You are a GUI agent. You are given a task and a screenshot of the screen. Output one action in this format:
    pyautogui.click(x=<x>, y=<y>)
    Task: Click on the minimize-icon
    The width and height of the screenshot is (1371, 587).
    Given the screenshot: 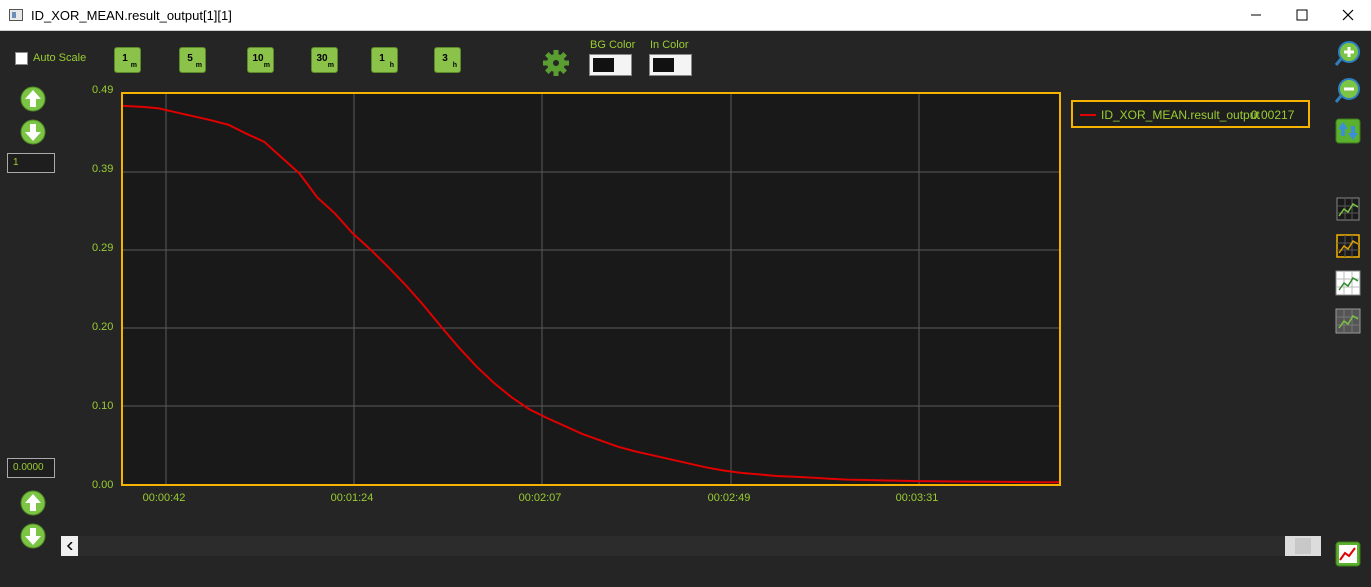 What is the action you would take?
    pyautogui.click(x=1256, y=15)
    